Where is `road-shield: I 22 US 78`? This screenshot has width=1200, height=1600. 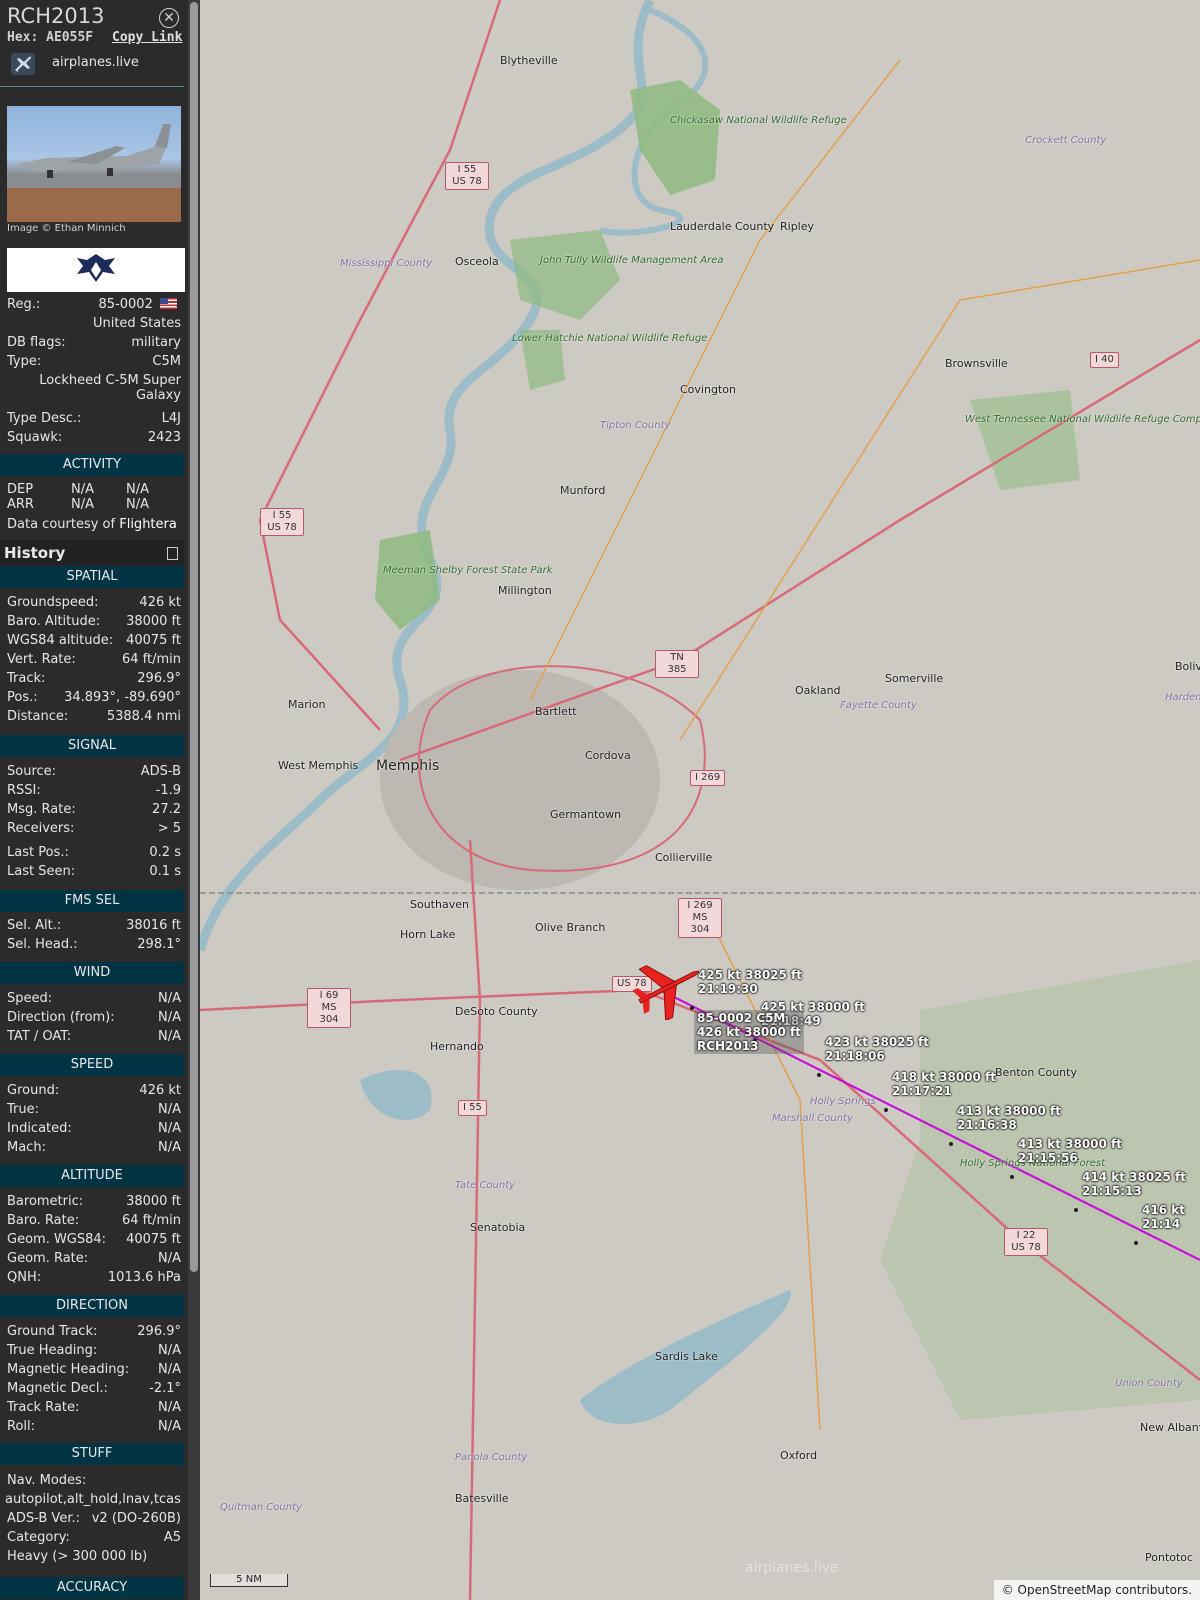 road-shield: I 22 US 78 is located at coordinates (1026, 1242).